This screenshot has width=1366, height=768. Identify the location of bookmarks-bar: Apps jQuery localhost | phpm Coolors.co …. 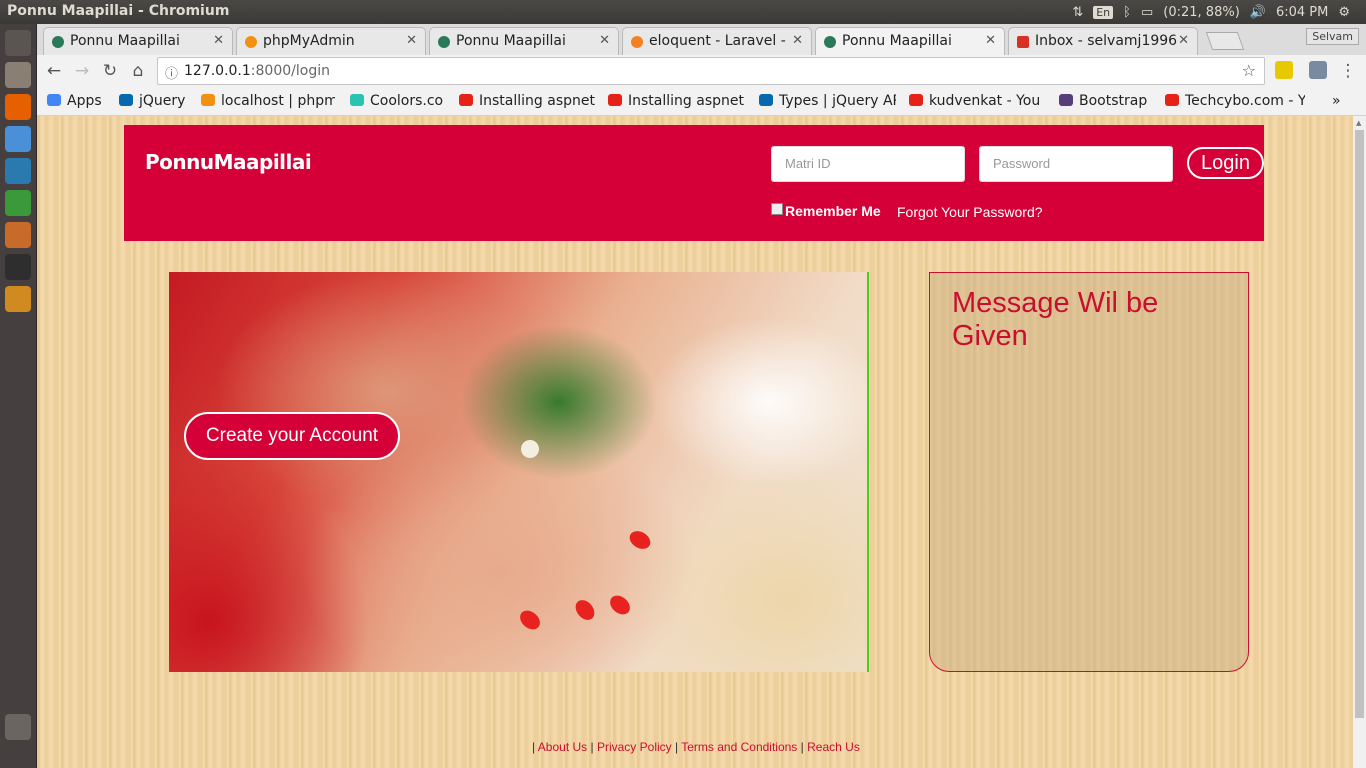
(701, 101).